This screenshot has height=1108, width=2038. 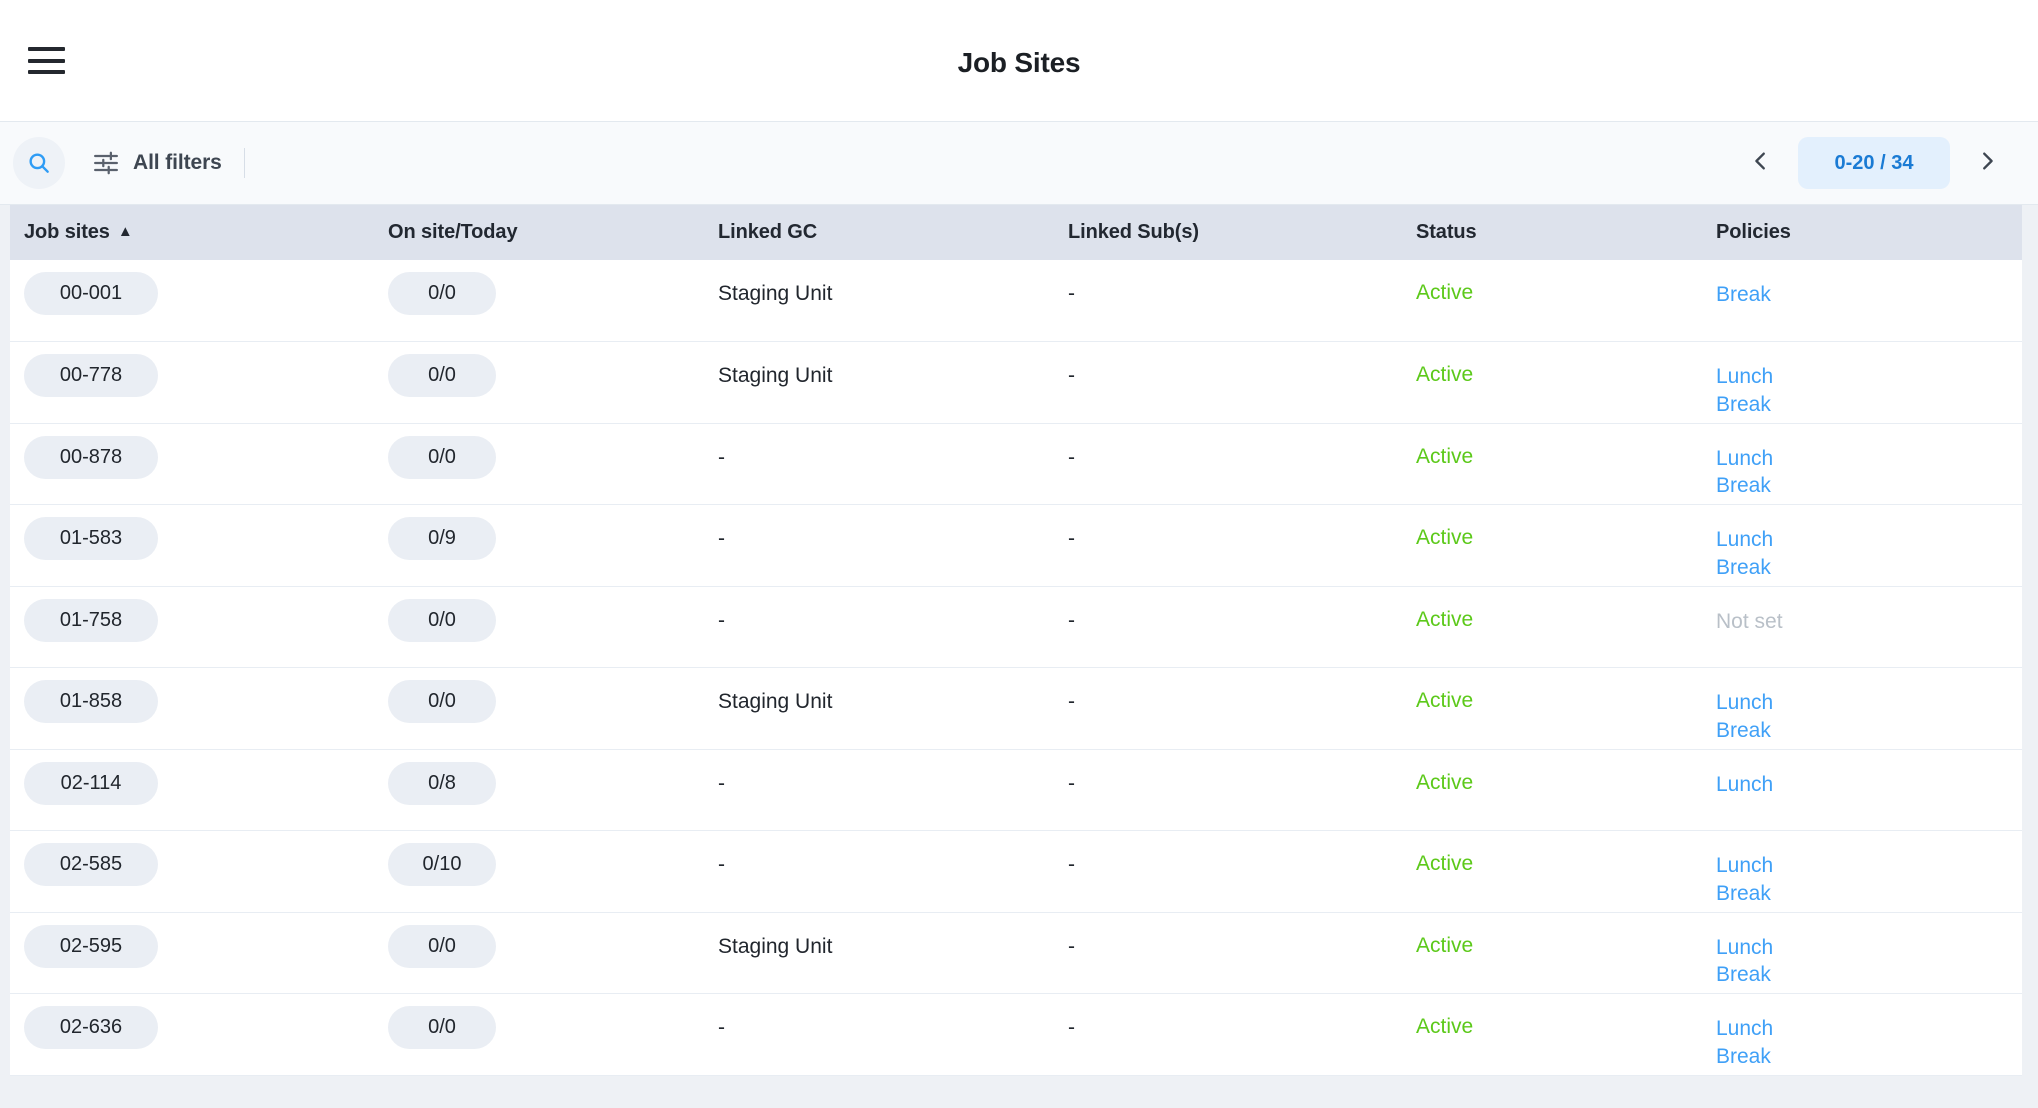 What do you see at coordinates (539, 232) in the screenshot?
I see `column-header-on-site-today: On site/Today` at bounding box center [539, 232].